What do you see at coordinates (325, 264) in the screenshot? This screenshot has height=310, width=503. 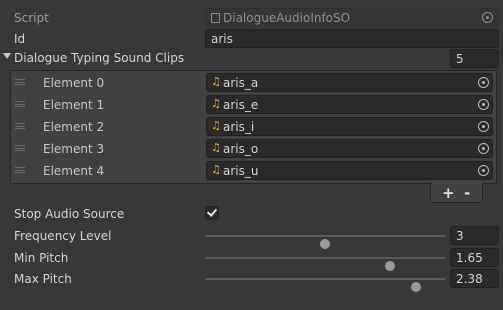 I see `min-pitch-slider-track` at bounding box center [325, 264].